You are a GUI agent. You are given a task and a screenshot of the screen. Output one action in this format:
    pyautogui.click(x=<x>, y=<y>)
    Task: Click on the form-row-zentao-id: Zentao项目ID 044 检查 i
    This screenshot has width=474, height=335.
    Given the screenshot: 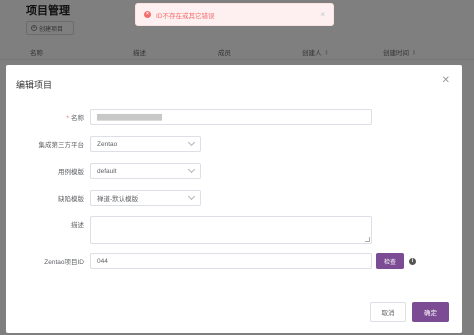 What is the action you would take?
    pyautogui.click(x=211, y=261)
    